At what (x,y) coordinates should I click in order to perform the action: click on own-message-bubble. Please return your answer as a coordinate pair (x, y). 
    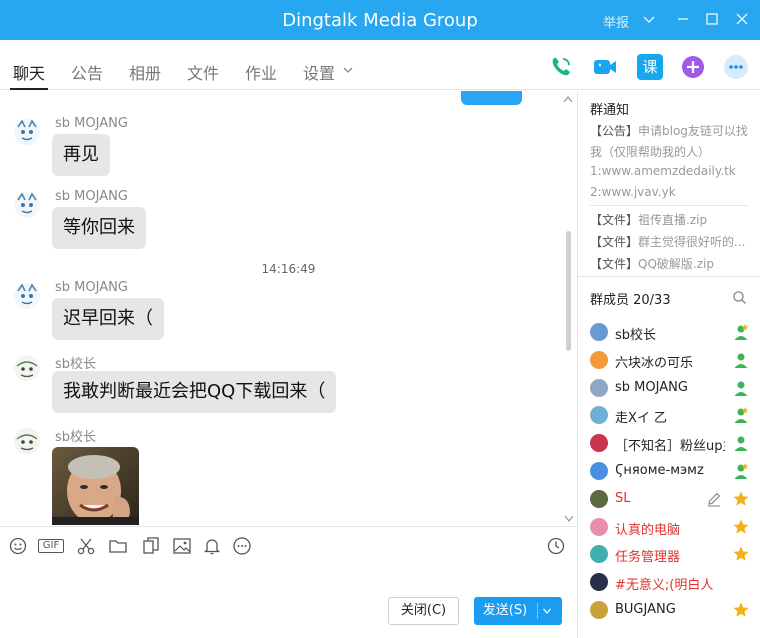
    Looking at the image, I should click on (491, 98).